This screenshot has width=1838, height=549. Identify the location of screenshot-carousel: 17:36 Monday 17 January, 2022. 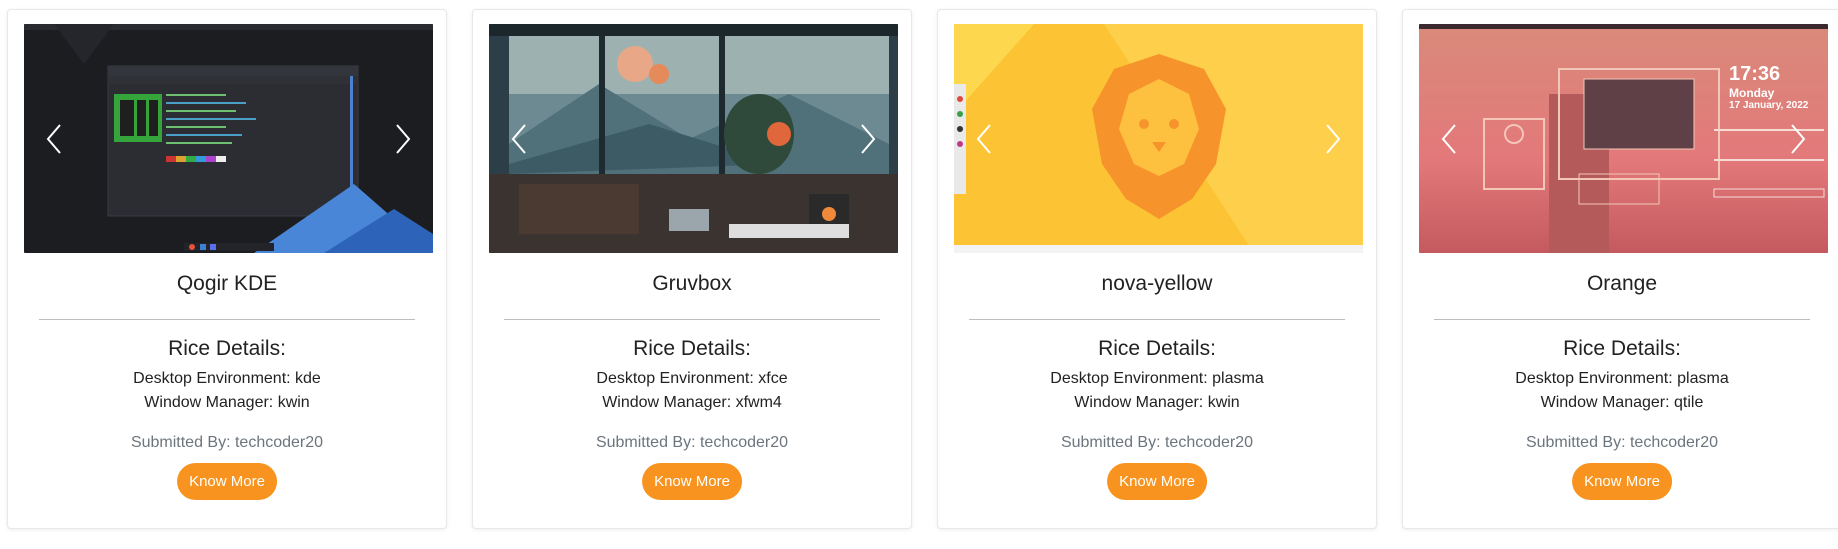
(1623, 138).